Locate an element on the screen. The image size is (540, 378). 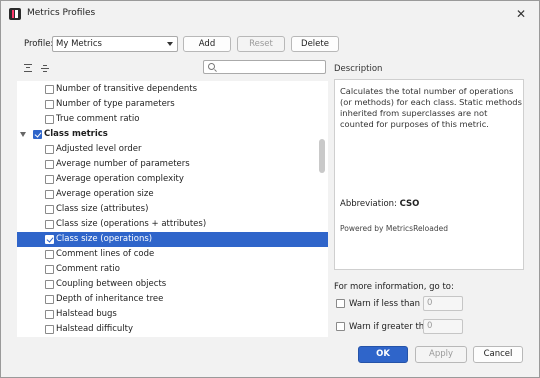
tree-row-label: Depth of inheritance tree is located at coordinates (110, 299).